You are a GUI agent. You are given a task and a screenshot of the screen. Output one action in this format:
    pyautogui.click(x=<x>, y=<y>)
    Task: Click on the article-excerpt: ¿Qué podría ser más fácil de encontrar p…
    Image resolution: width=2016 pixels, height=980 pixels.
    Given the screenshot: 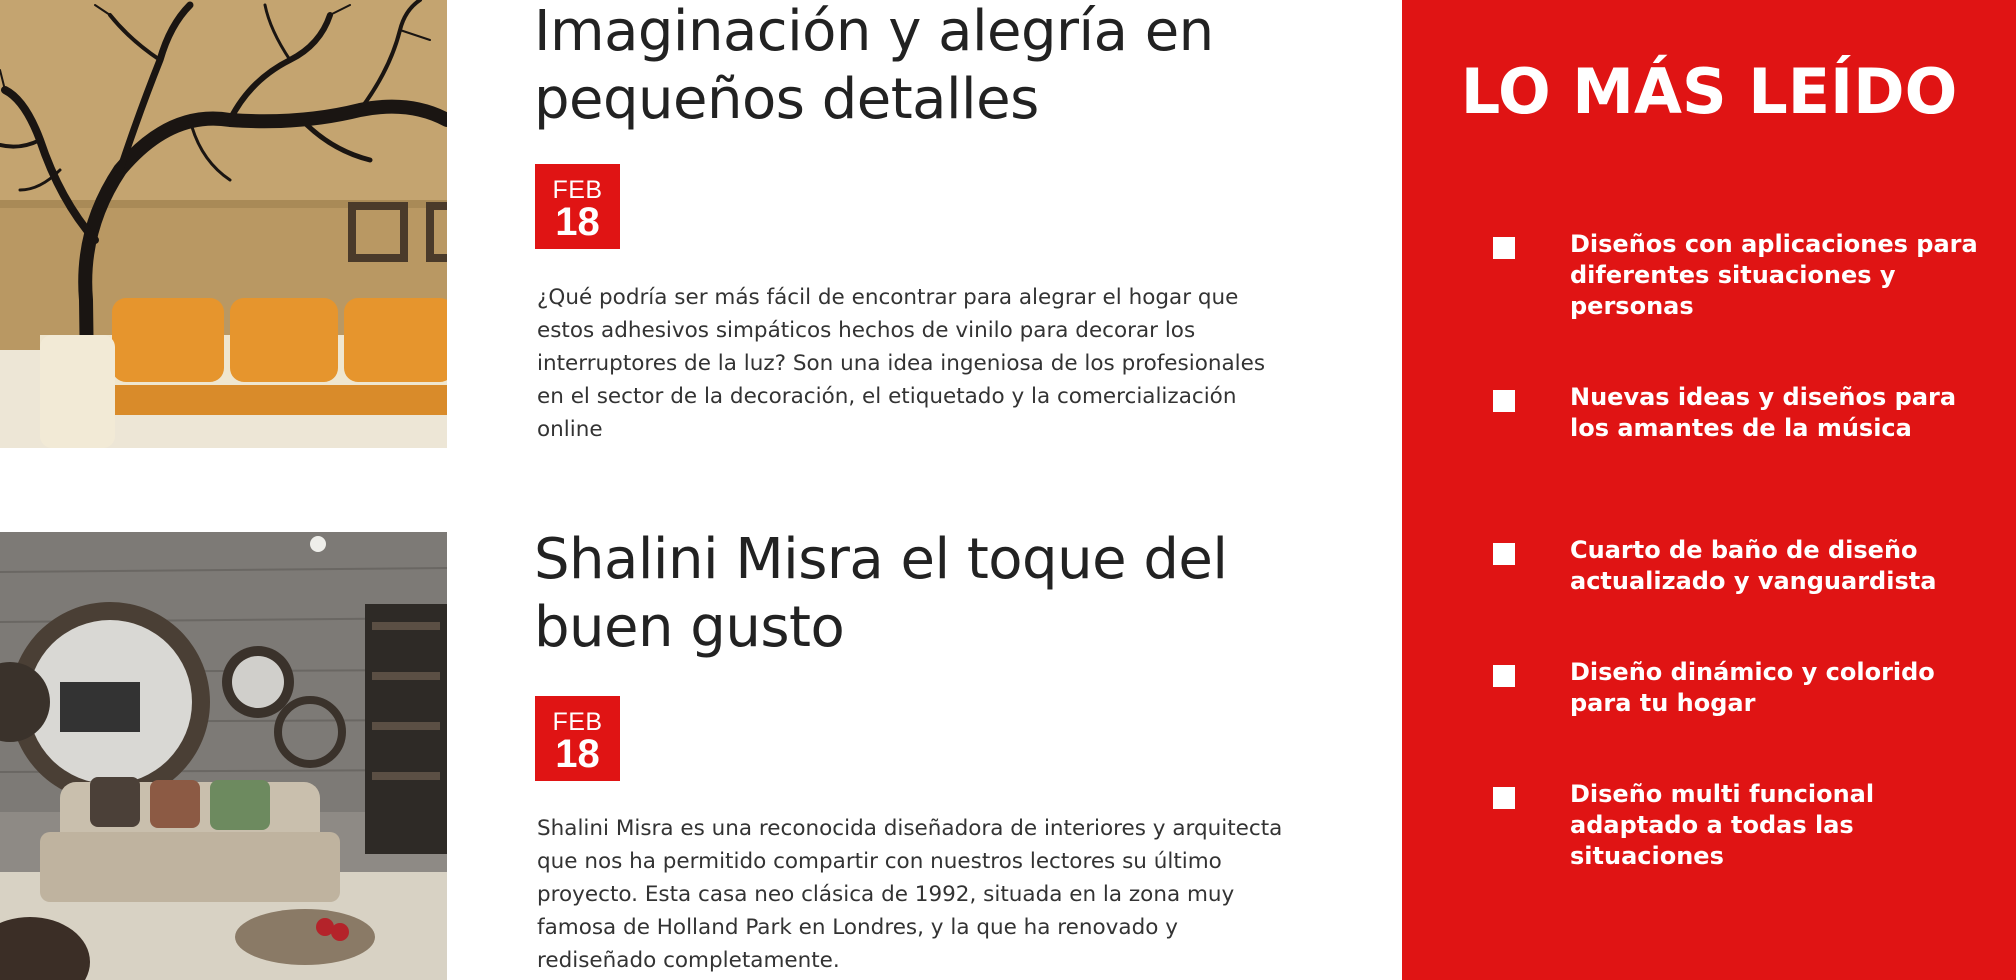 What is the action you would take?
    pyautogui.click(x=901, y=363)
    